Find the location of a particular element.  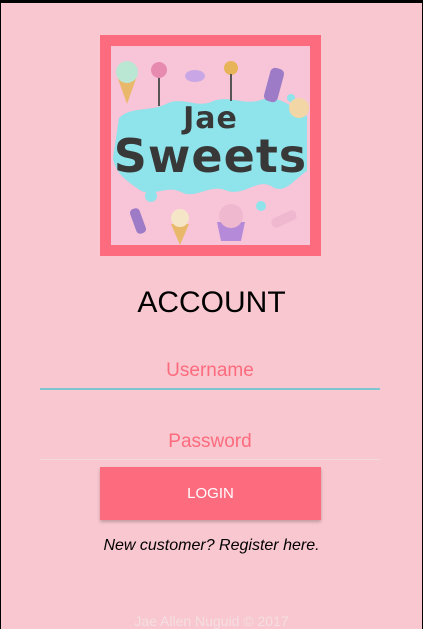

register-link: New customer? Register here. is located at coordinates (211, 546).